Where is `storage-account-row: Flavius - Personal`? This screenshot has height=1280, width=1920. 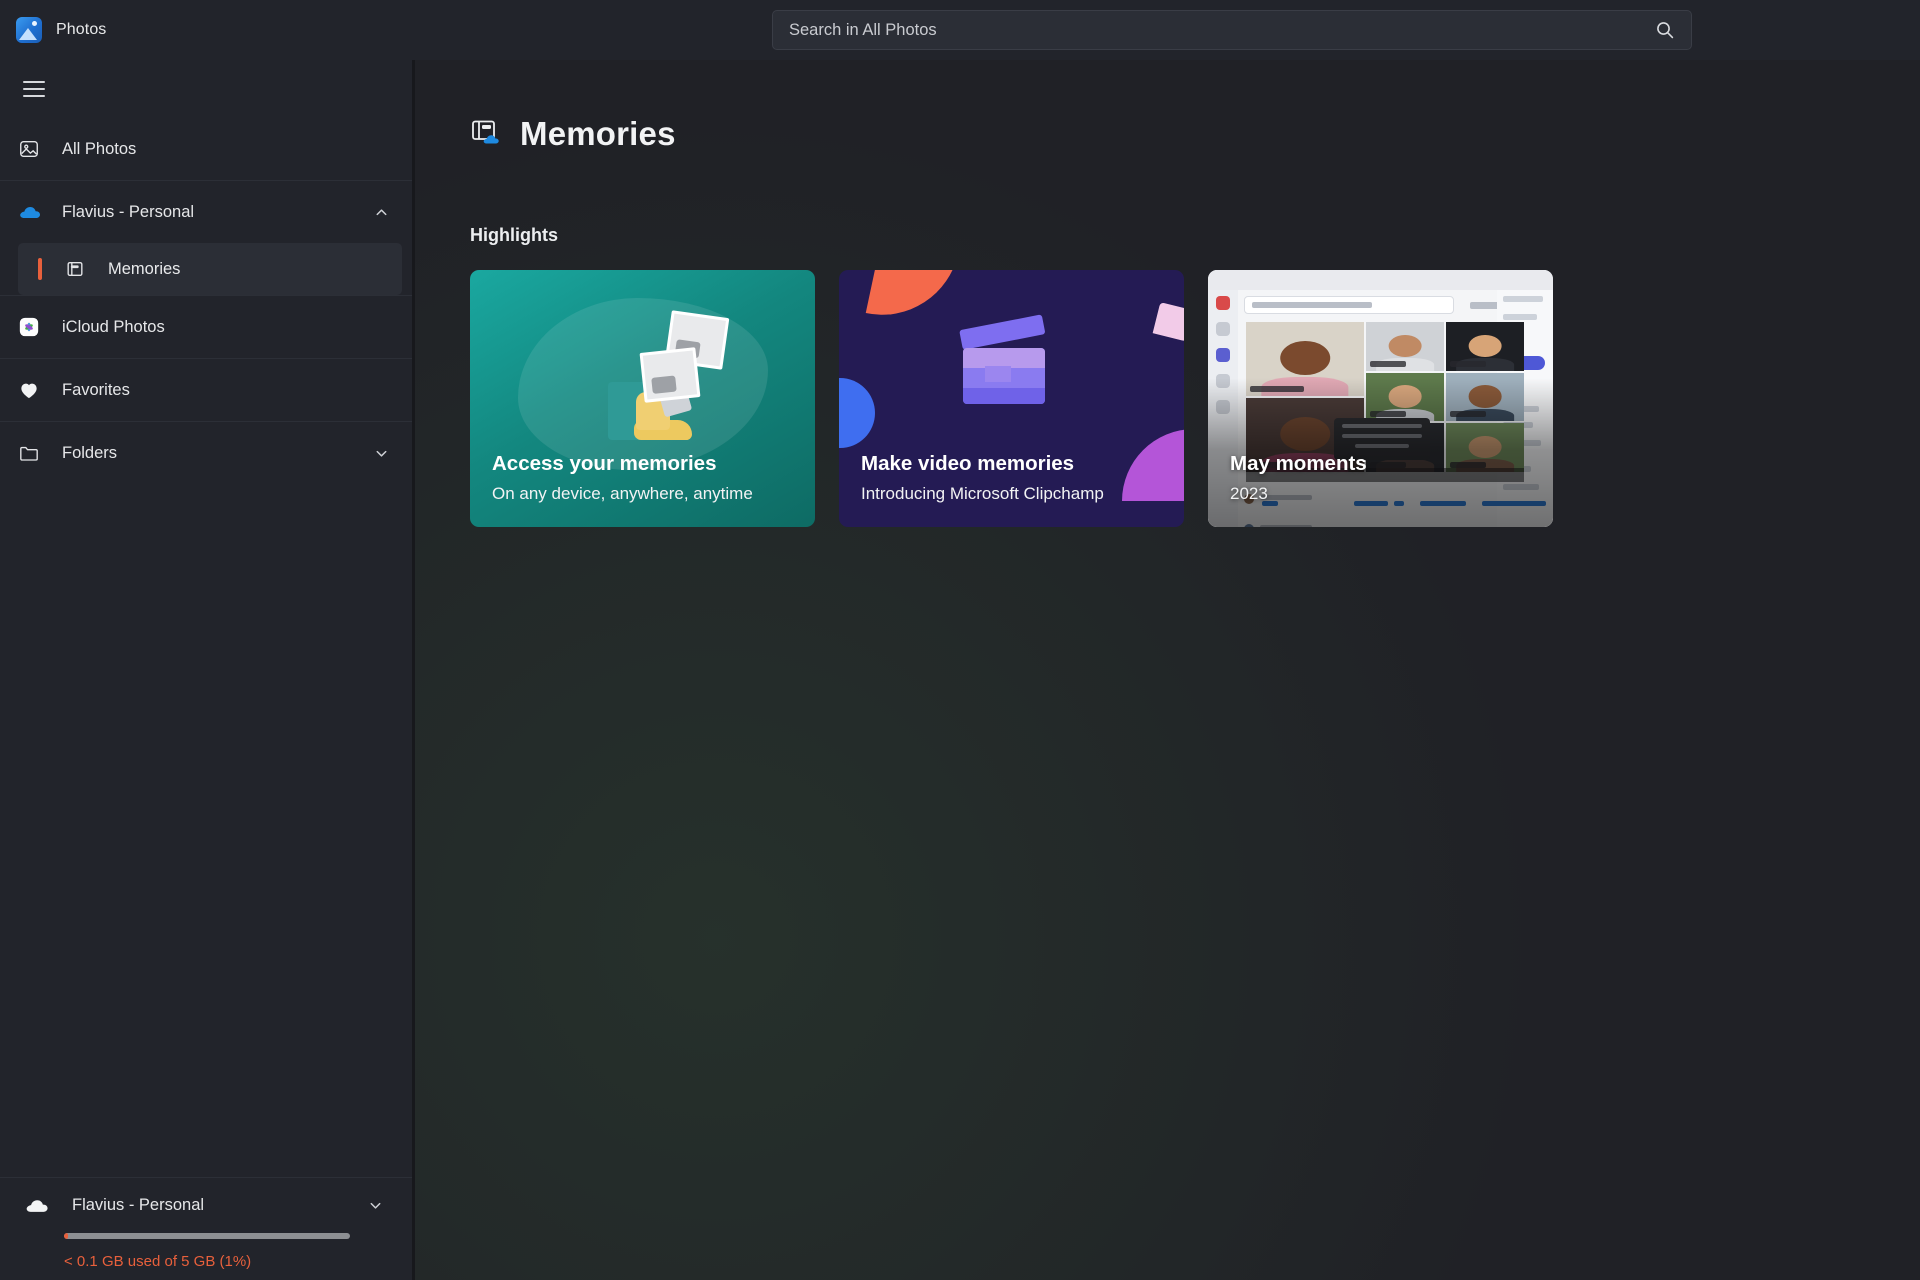
storage-account-row: Flavius - Personal is located at coordinates (206, 1205).